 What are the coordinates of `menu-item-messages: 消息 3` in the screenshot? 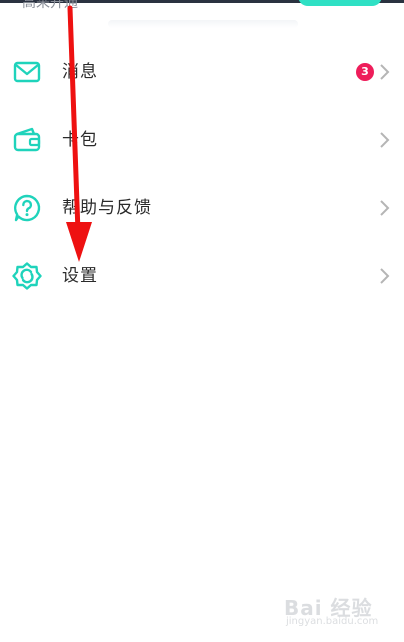 It's located at (202, 72).